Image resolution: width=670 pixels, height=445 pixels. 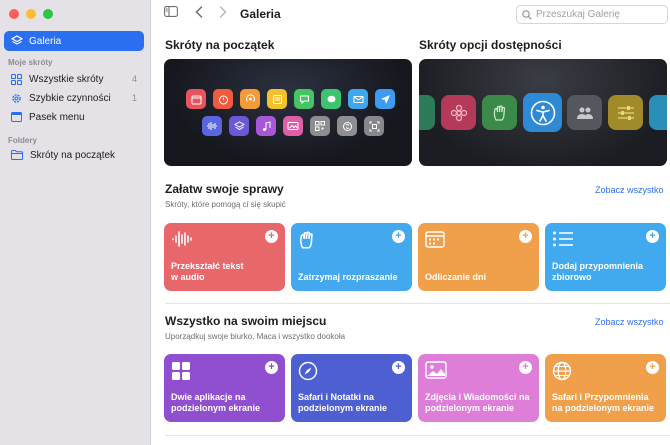 What do you see at coordinates (48, 14) in the screenshot?
I see `zoom-window-button` at bounding box center [48, 14].